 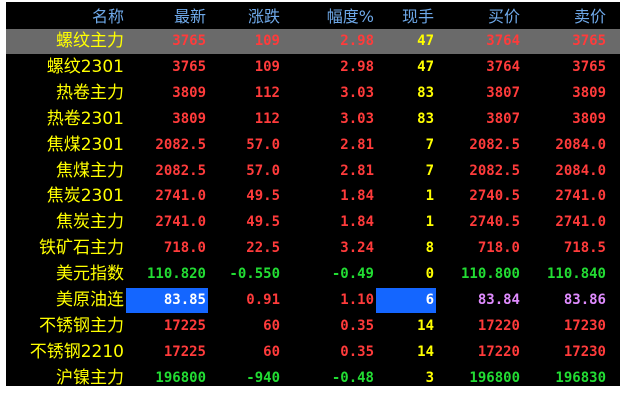 I want to click on cell-name: 不锈钢2210, so click(x=76, y=351).